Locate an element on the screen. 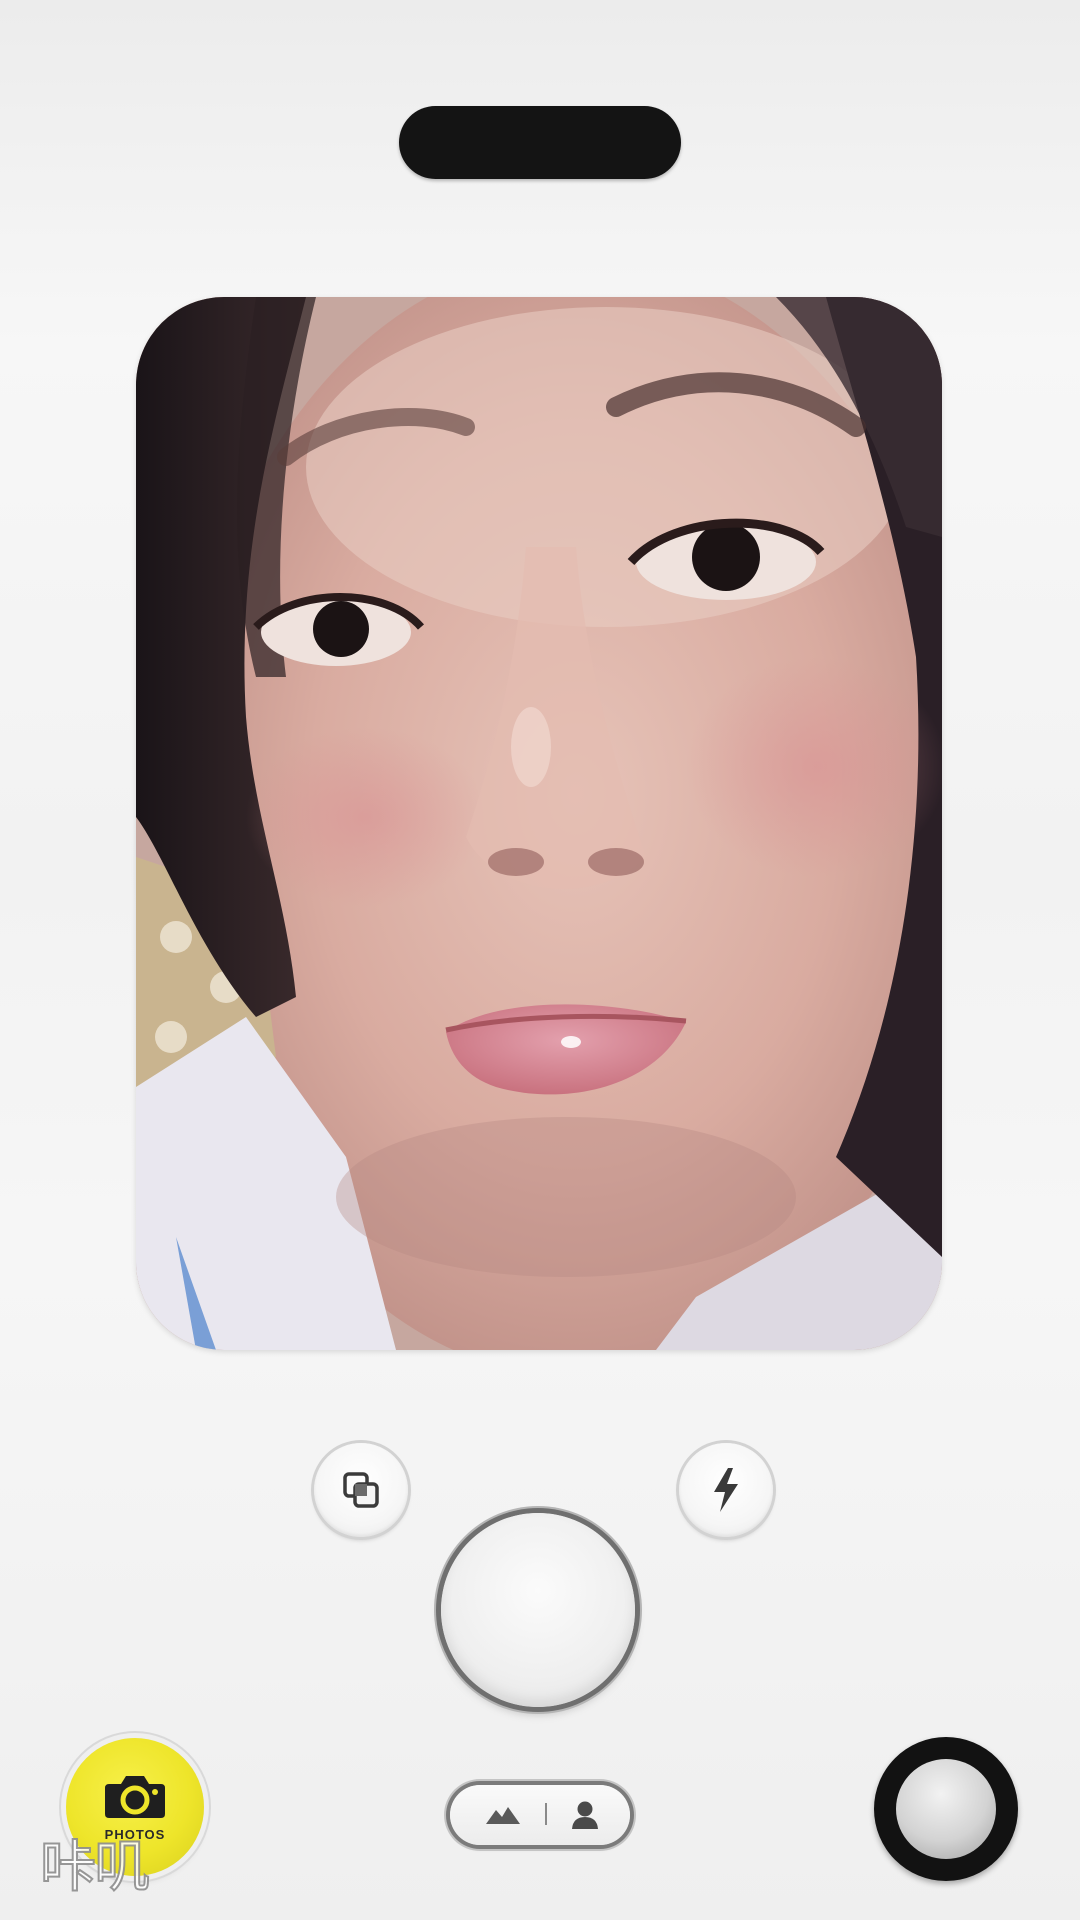 The width and height of the screenshot is (1080, 1920). layers-flip-icon is located at coordinates (361, 1490).